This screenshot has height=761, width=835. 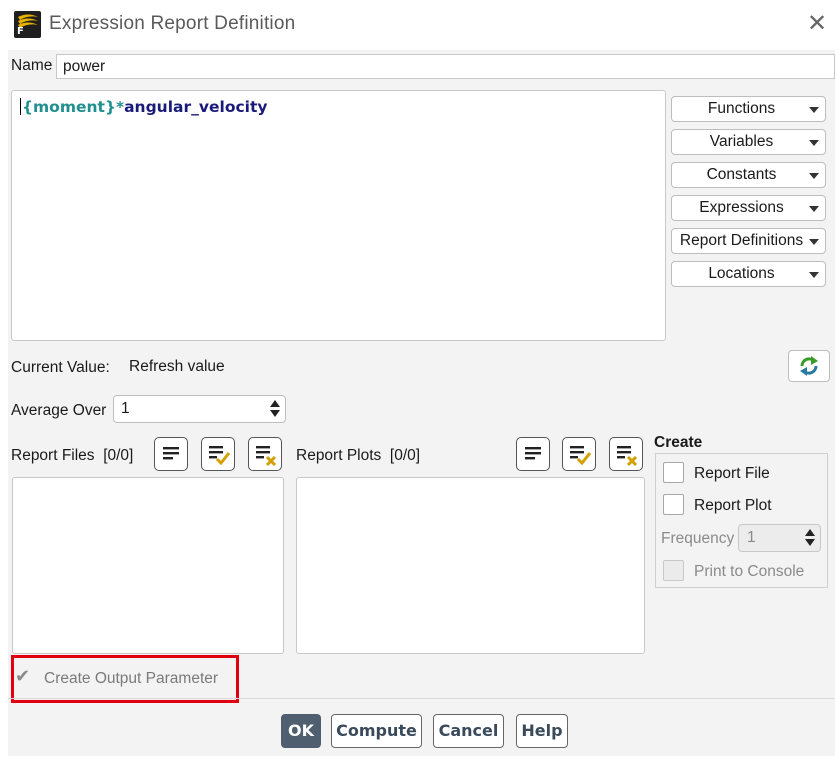 What do you see at coordinates (678, 442) in the screenshot?
I see `create-group-title: Create` at bounding box center [678, 442].